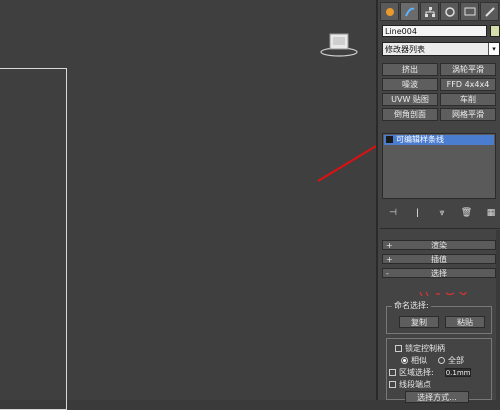  What do you see at coordinates (489, 11) in the screenshot?
I see `utilities-tab-icon` at bounding box center [489, 11].